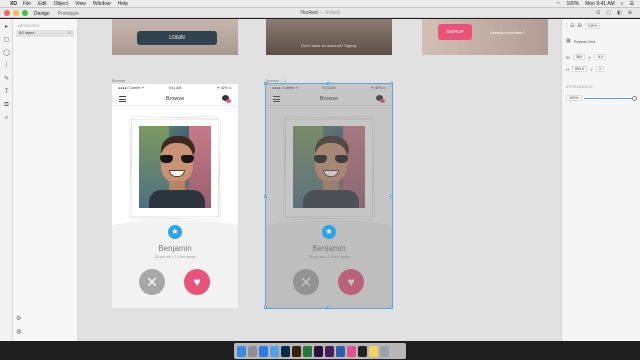  I want to click on width-field: 360, so click(579, 57).